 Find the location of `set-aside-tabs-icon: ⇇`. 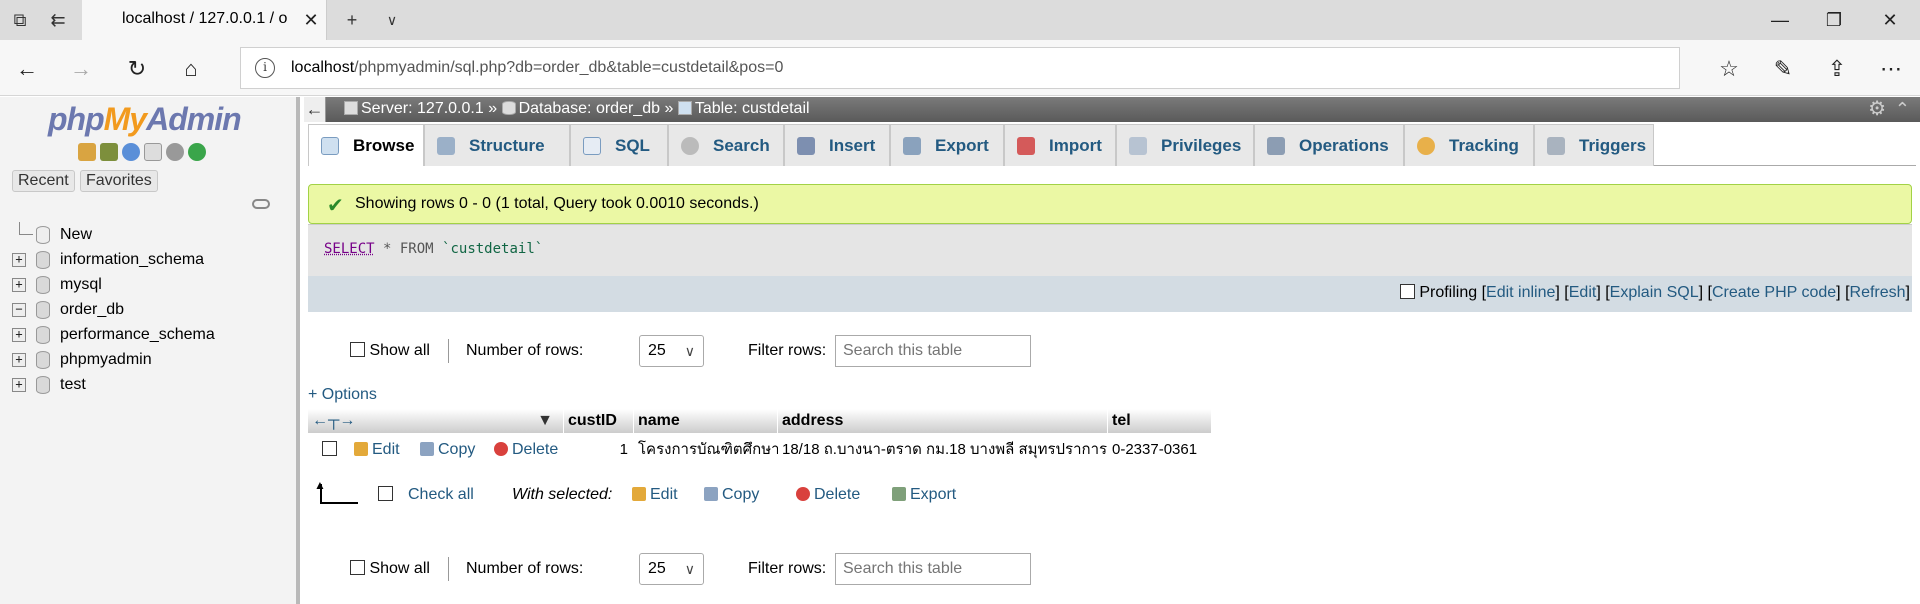

set-aside-tabs-icon: ⇇ is located at coordinates (58, 20).